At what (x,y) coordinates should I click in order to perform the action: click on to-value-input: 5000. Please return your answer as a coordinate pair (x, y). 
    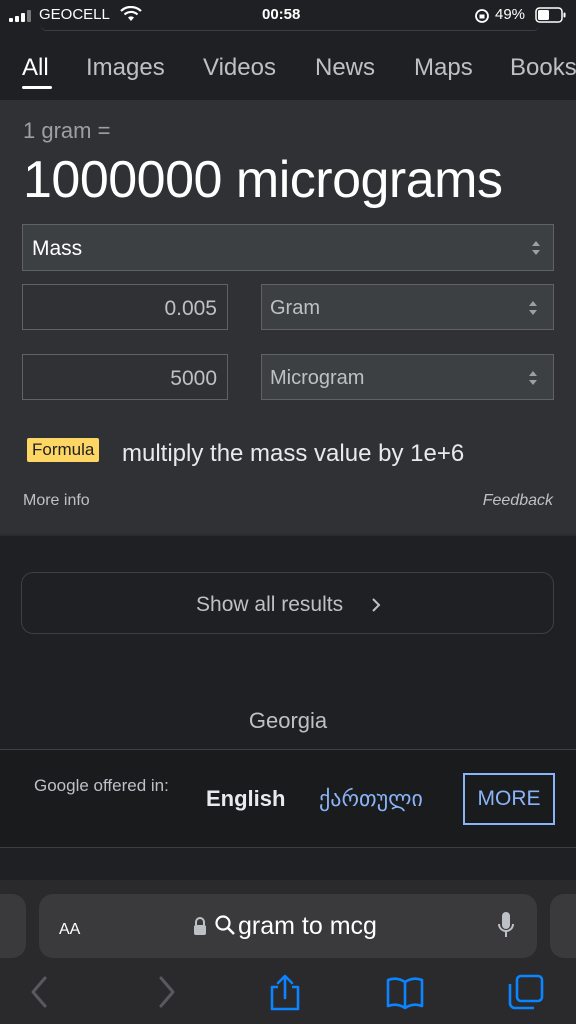
    Looking at the image, I should click on (125, 377).